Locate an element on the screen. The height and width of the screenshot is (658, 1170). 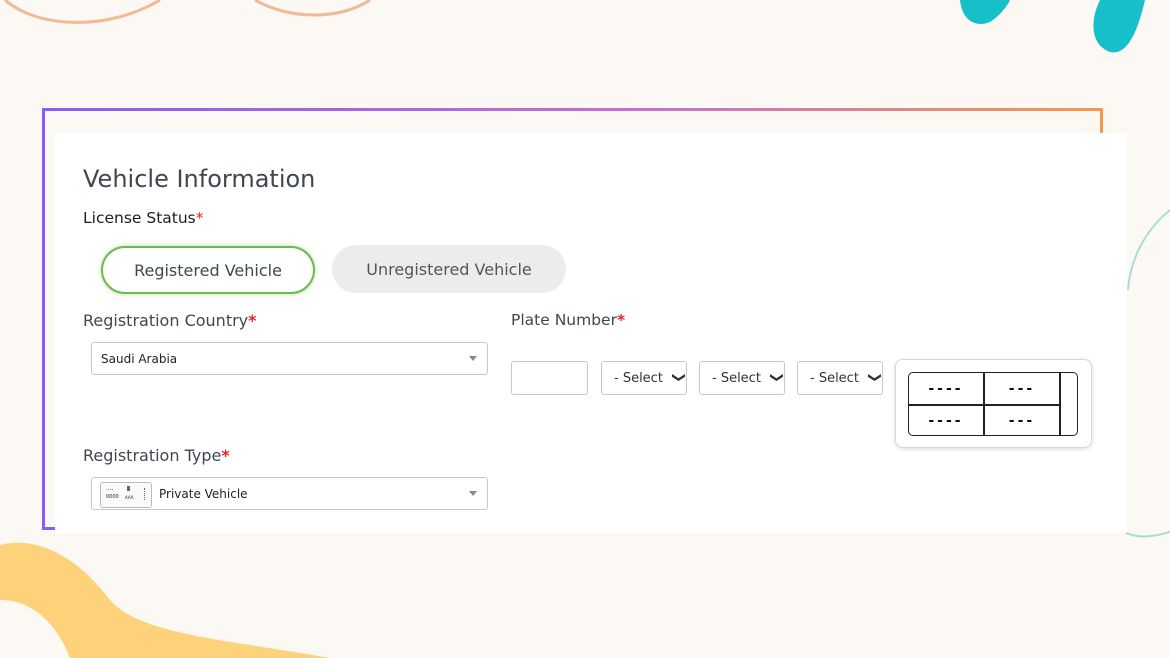
license-status-label-text: License Status is located at coordinates (139, 218).